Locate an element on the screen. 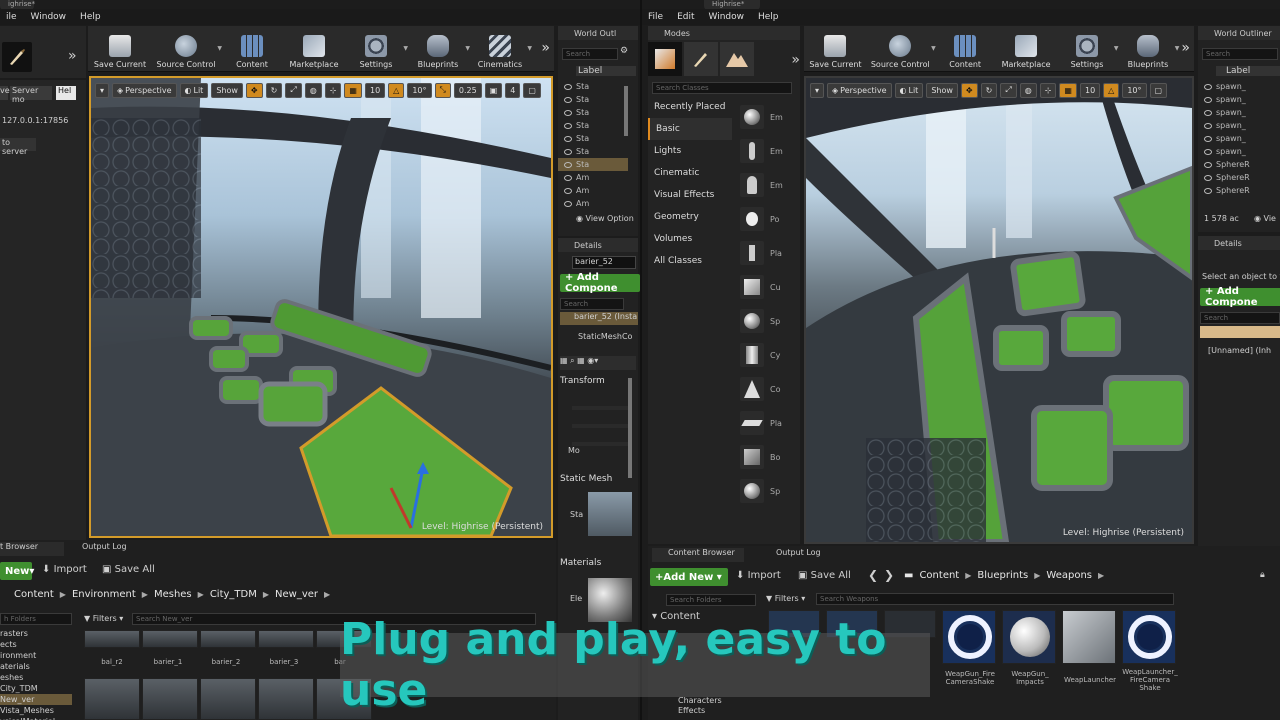  list-item: spawn_ is located at coordinates (1239, 99).